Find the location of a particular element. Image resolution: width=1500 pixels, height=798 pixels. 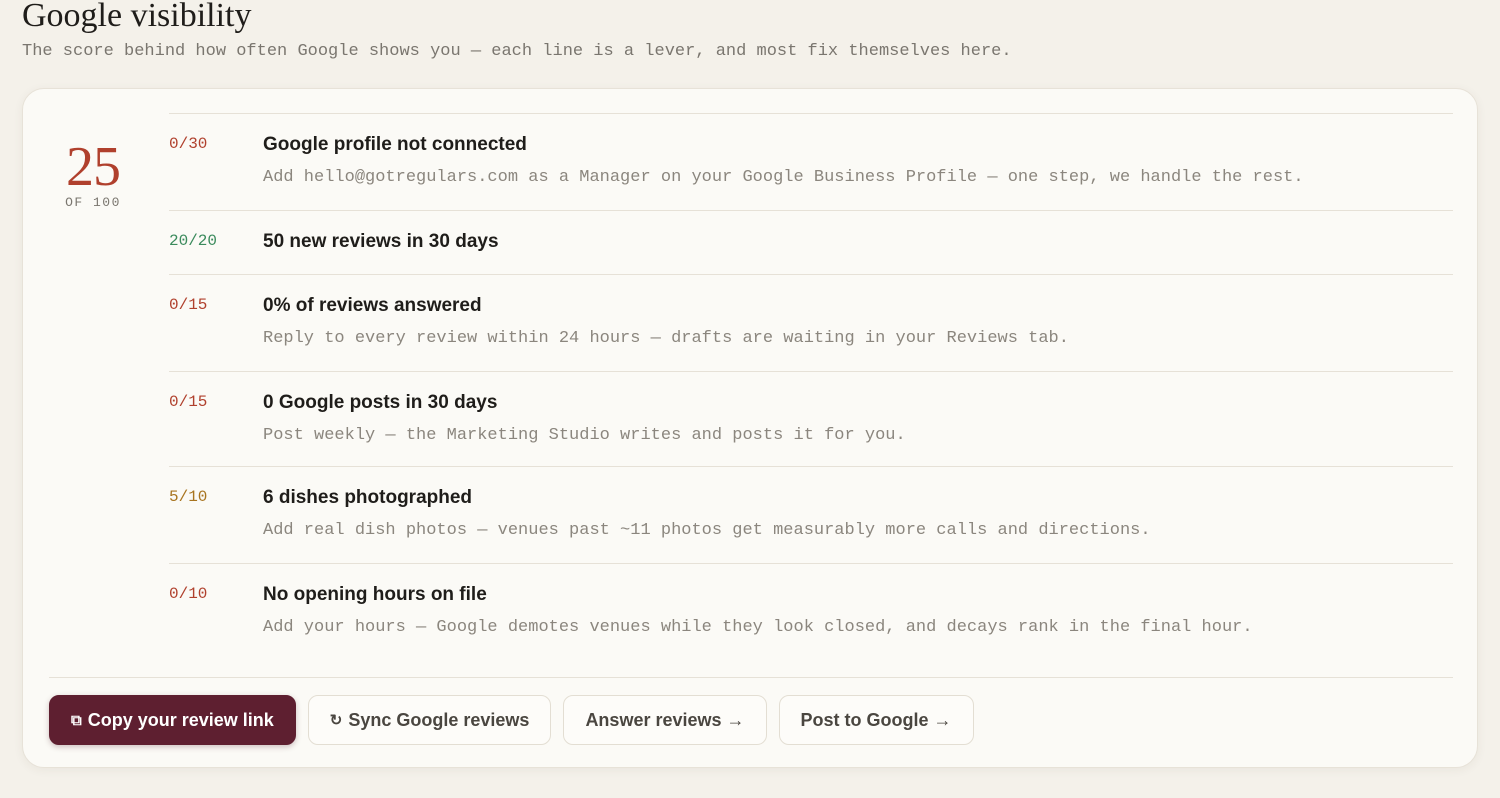

sync-google-reviews-button: ↻ Sync Google reviews is located at coordinates (429, 720).